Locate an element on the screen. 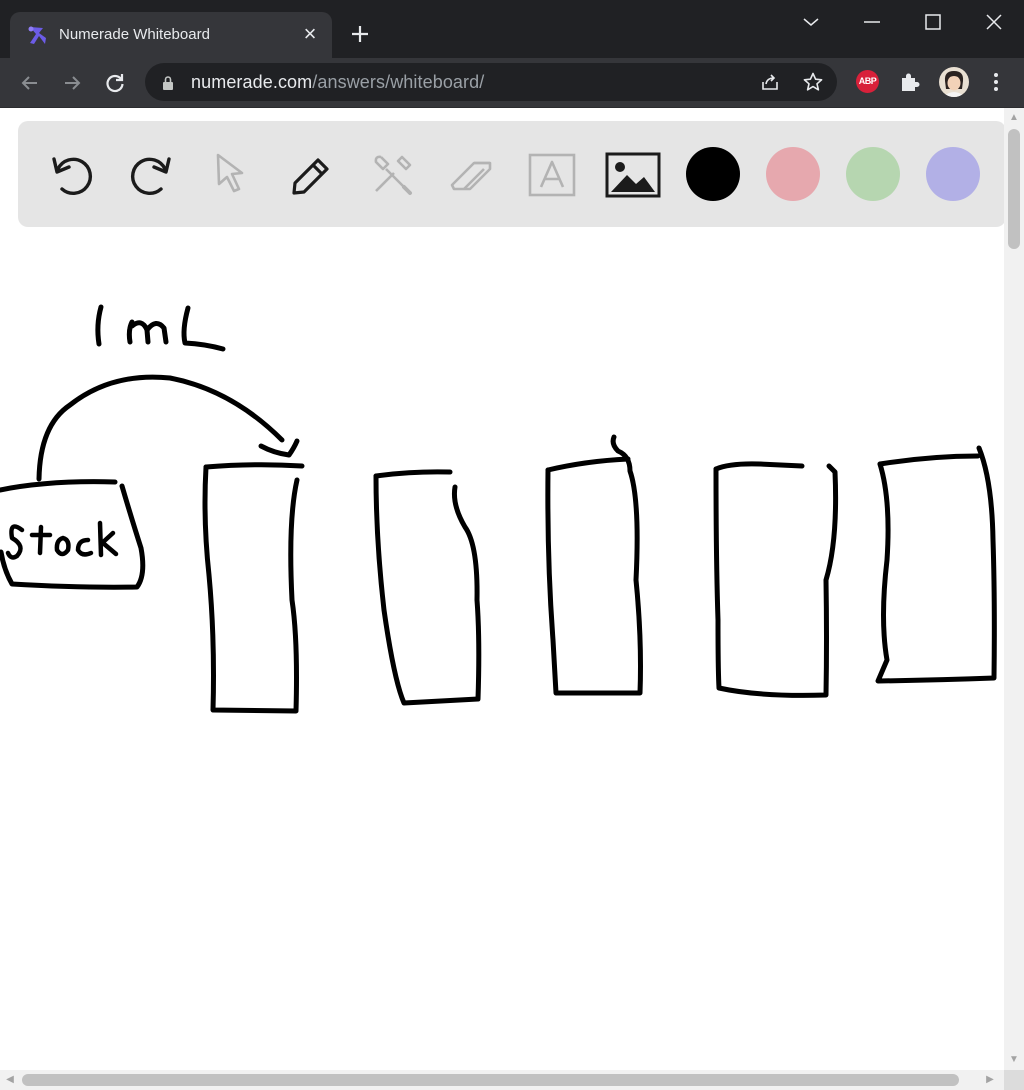 The image size is (1024, 1090). browser-tab: Numerade Whiteboard × is located at coordinates (171, 35).